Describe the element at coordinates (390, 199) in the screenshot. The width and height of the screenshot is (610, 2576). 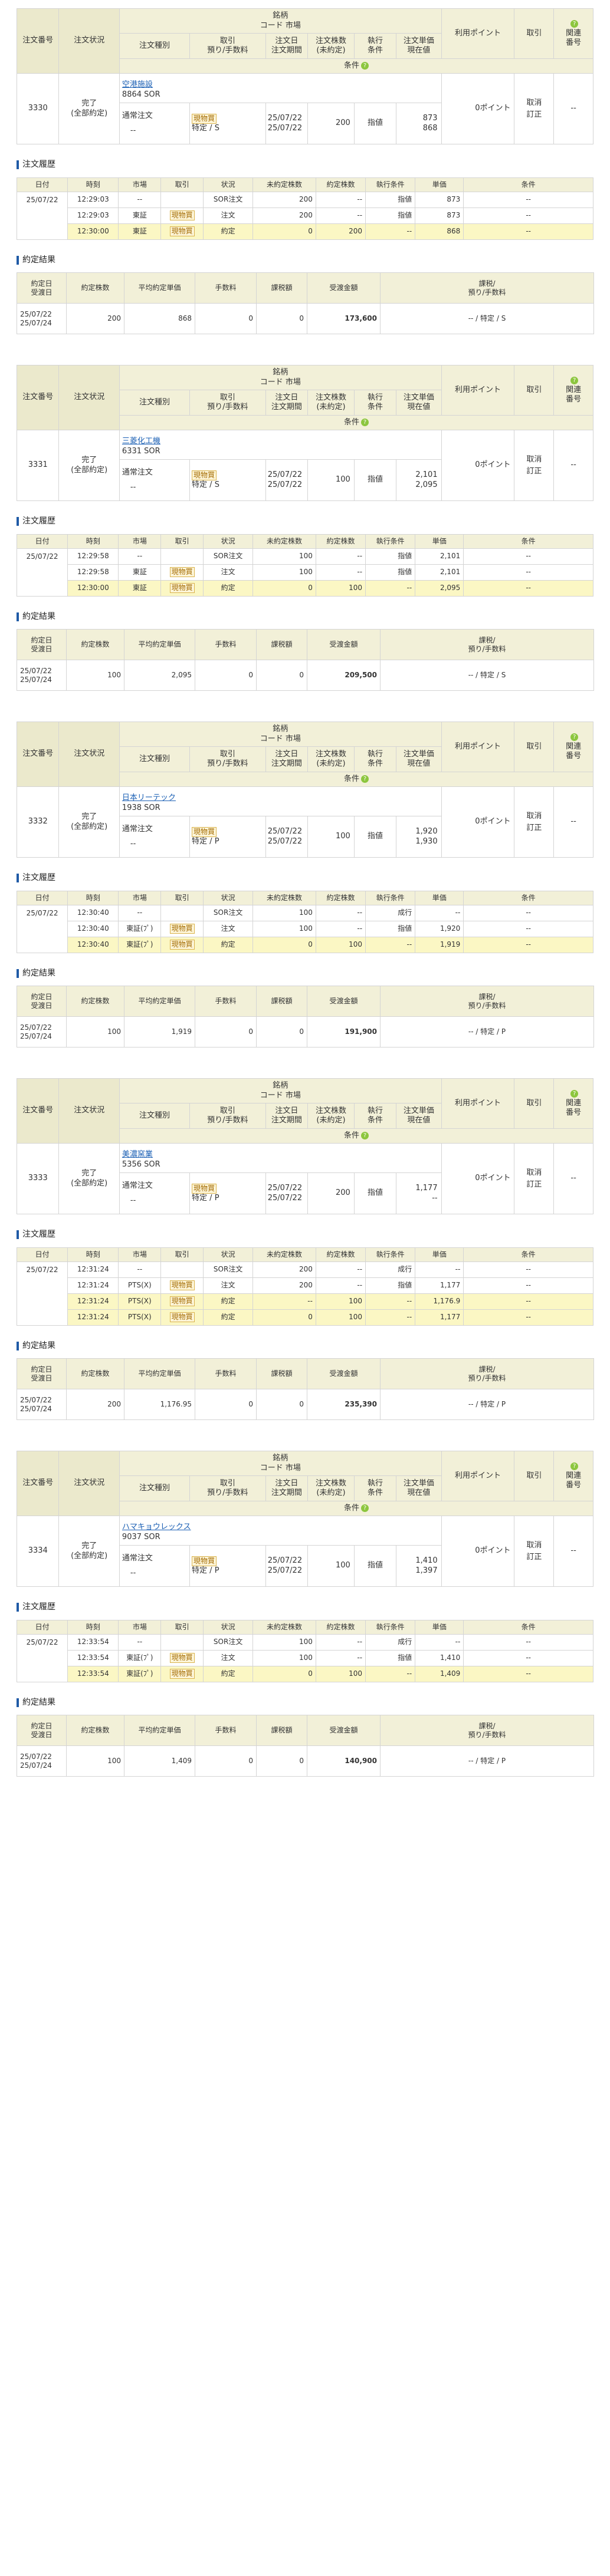
I see `history-exec: 指値` at that location.